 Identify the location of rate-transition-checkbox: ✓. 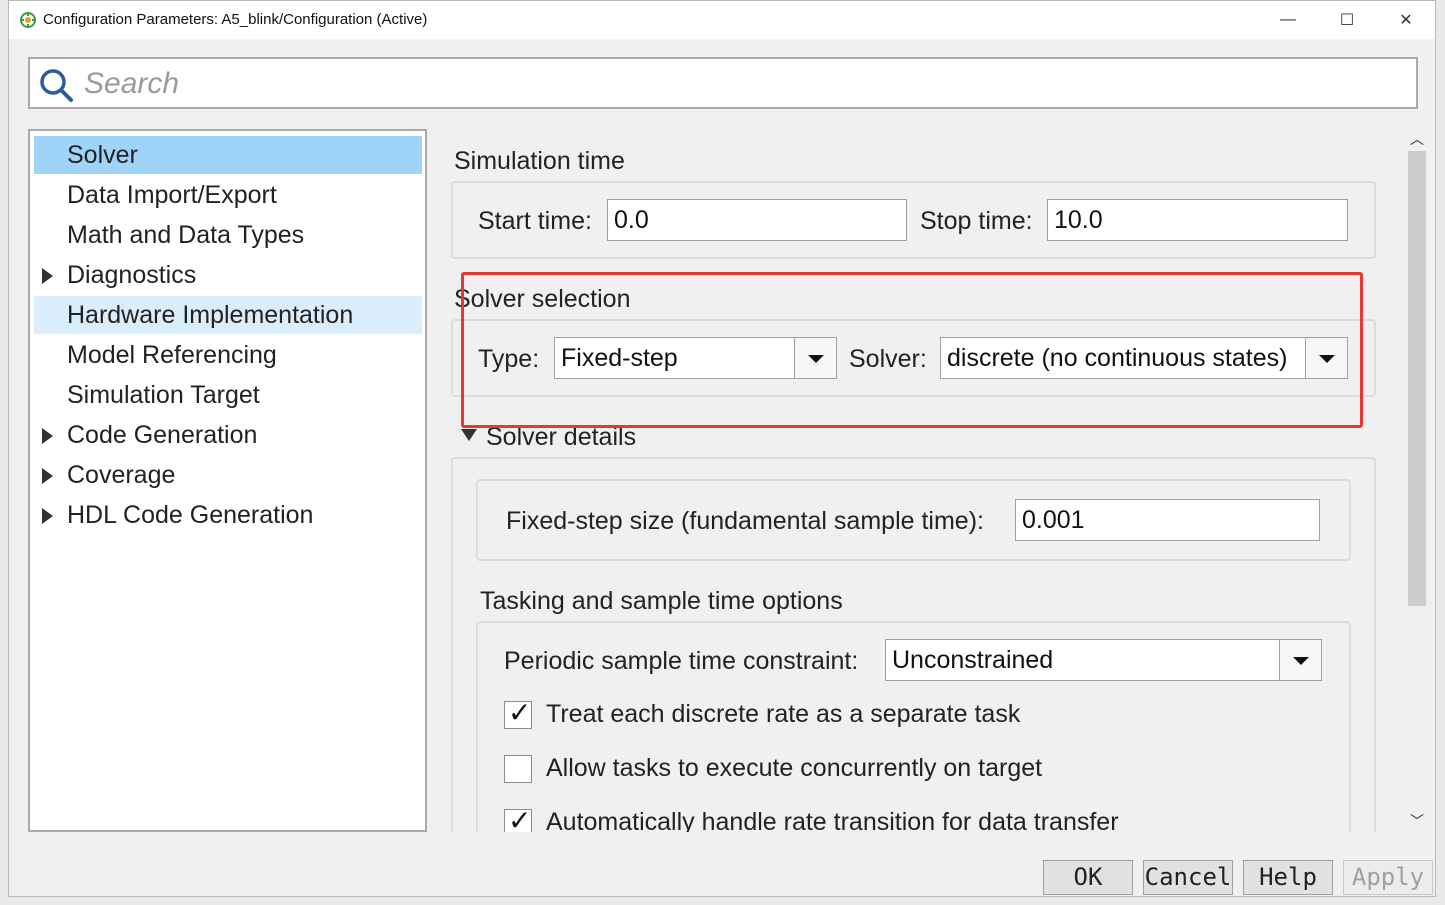
(518, 818).